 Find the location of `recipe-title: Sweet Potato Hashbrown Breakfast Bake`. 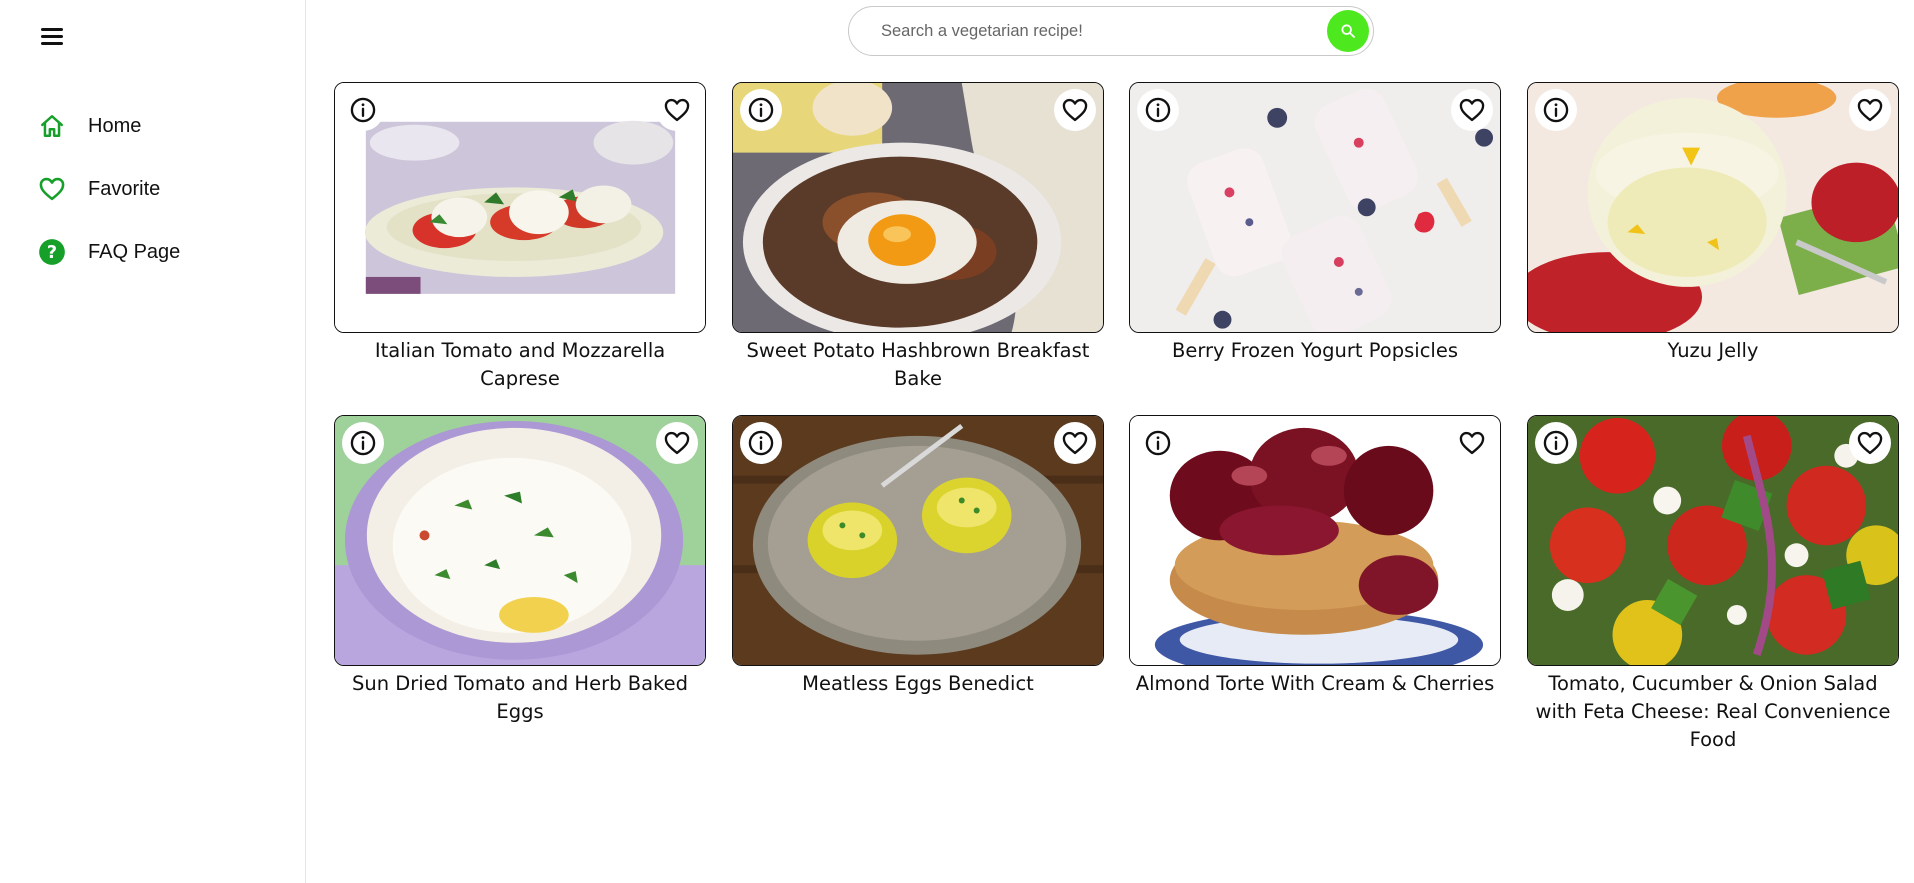

recipe-title: Sweet Potato Hashbrown Breakfast Bake is located at coordinates (918, 365).